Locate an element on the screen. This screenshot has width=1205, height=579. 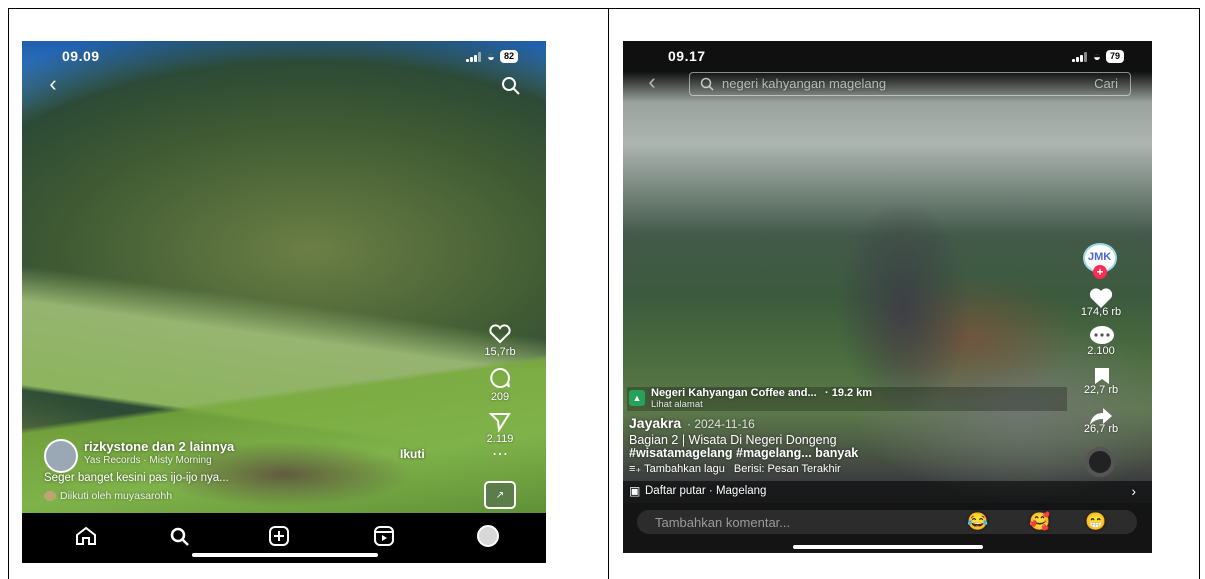
comment-input: Tambahkan komentar... 😂 🥰 😁 is located at coordinates (887, 522).